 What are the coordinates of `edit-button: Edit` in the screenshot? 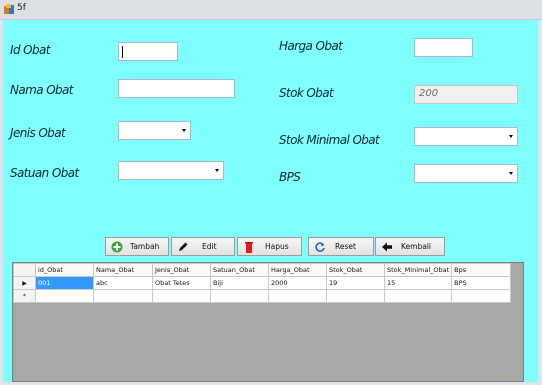 It's located at (203, 246).